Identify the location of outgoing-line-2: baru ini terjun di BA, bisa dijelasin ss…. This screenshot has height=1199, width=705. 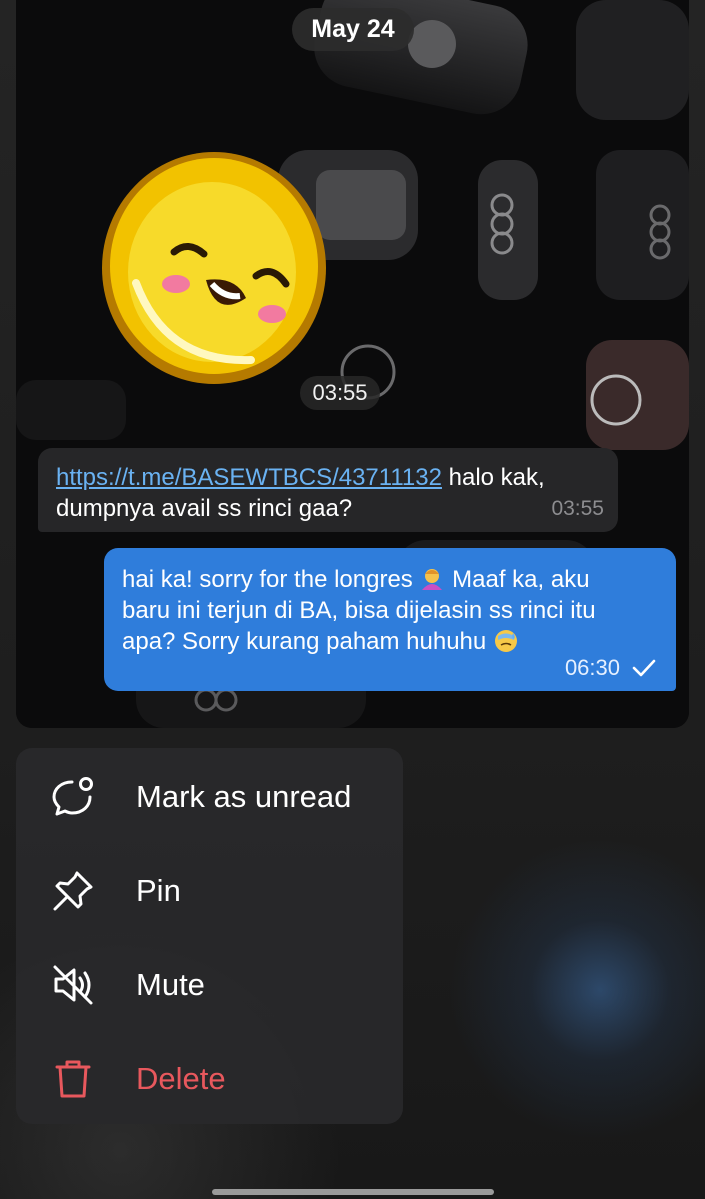
(359, 610).